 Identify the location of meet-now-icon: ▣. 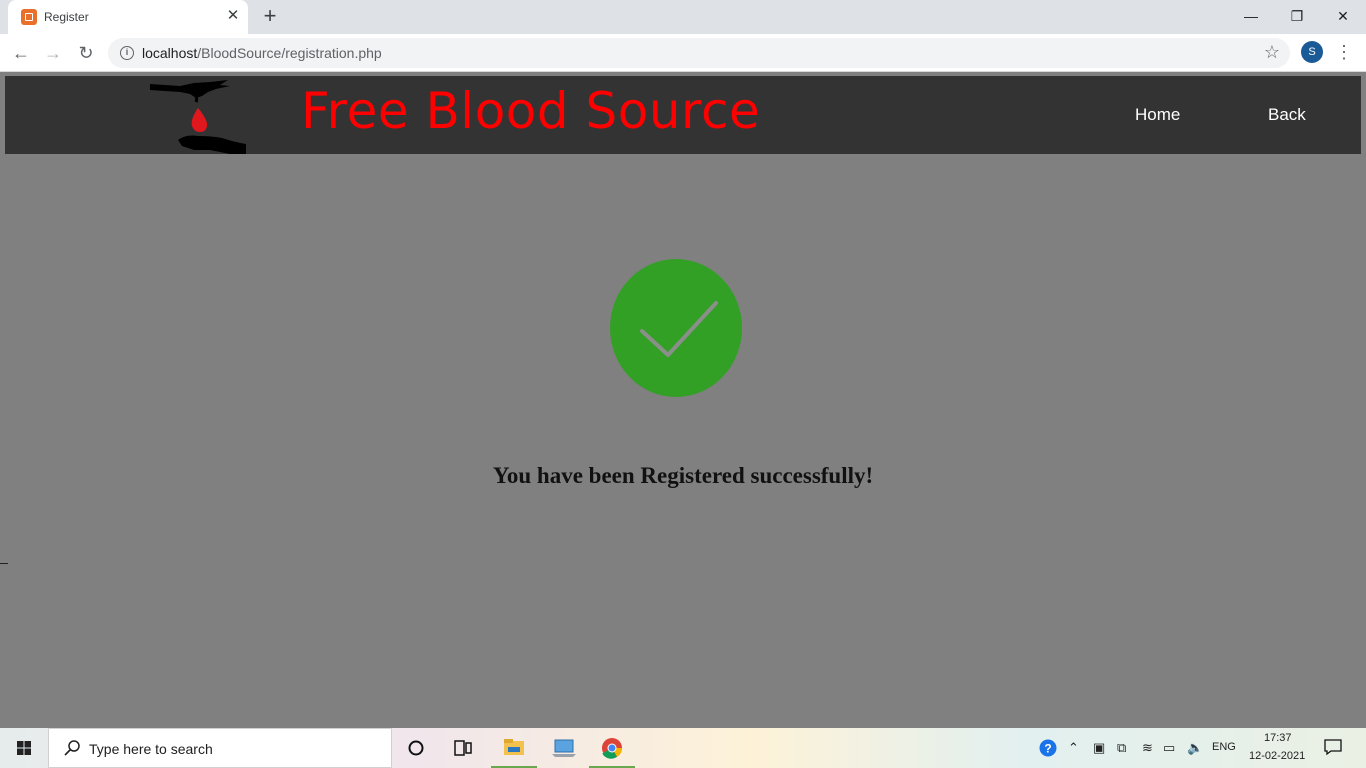
(1099, 748).